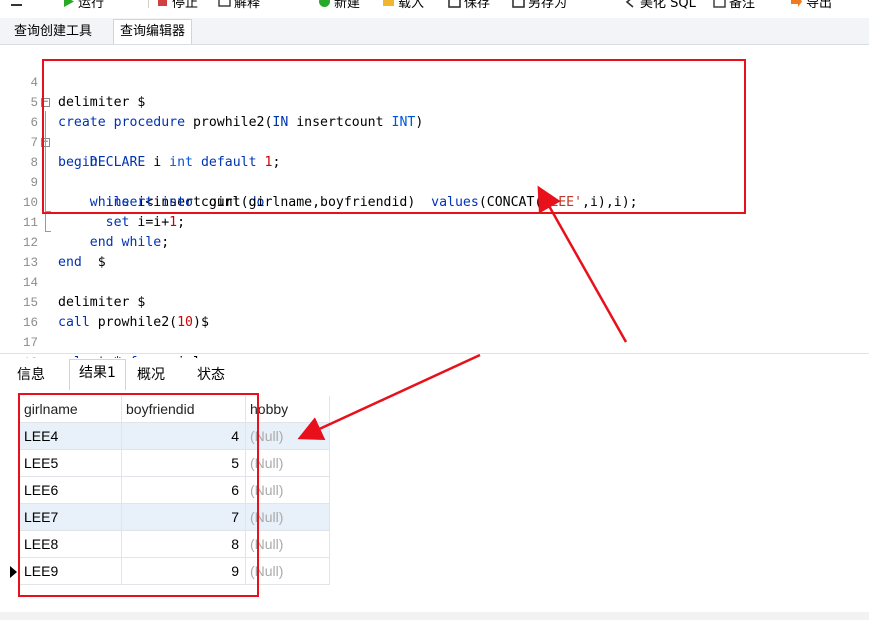  Describe the element at coordinates (434, 616) in the screenshot. I see `status-strip` at that location.